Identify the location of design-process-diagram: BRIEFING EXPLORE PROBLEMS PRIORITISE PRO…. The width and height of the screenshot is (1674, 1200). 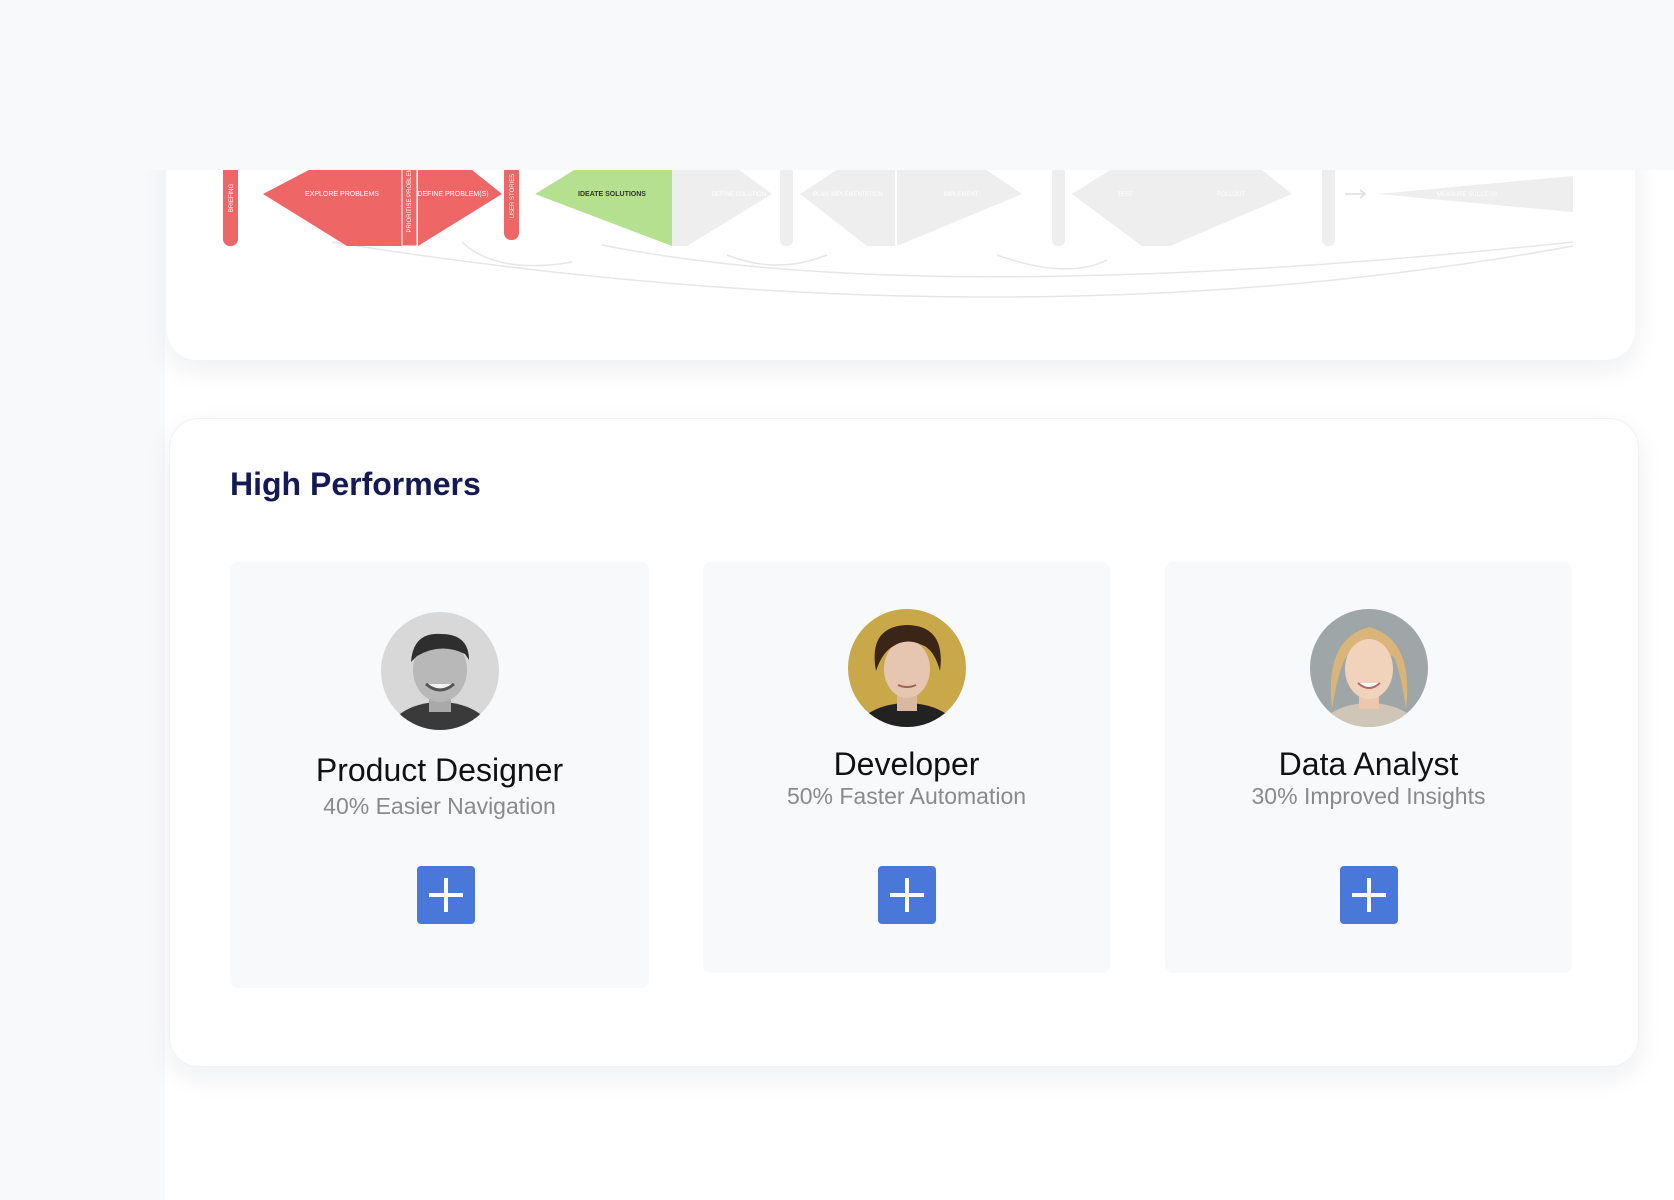
(898, 224).